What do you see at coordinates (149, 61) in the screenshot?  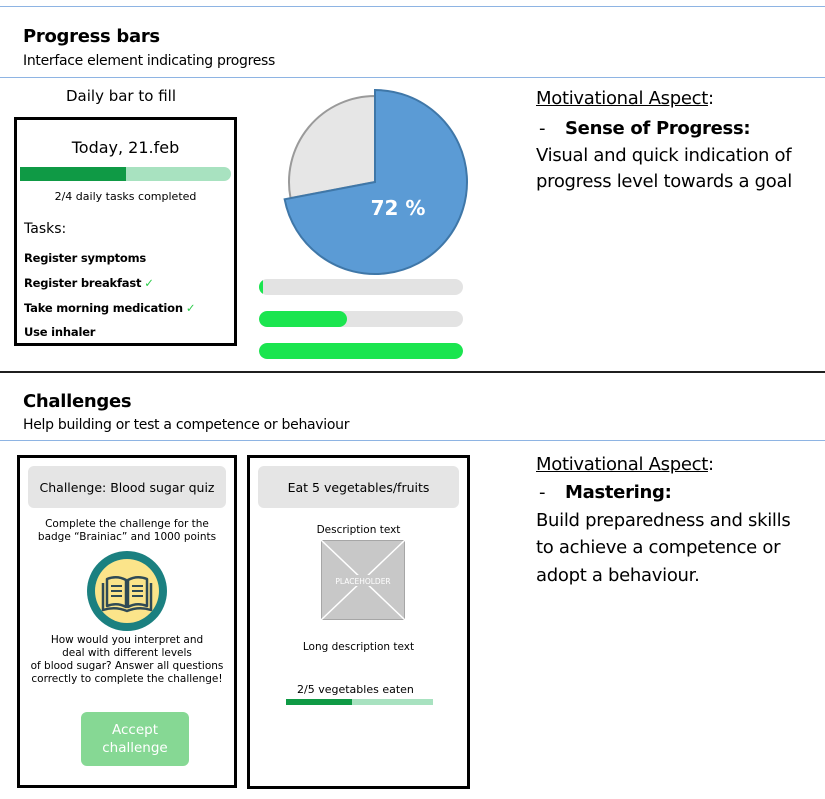 I see `progress-section-subtitle: Interface element indicating progress` at bounding box center [149, 61].